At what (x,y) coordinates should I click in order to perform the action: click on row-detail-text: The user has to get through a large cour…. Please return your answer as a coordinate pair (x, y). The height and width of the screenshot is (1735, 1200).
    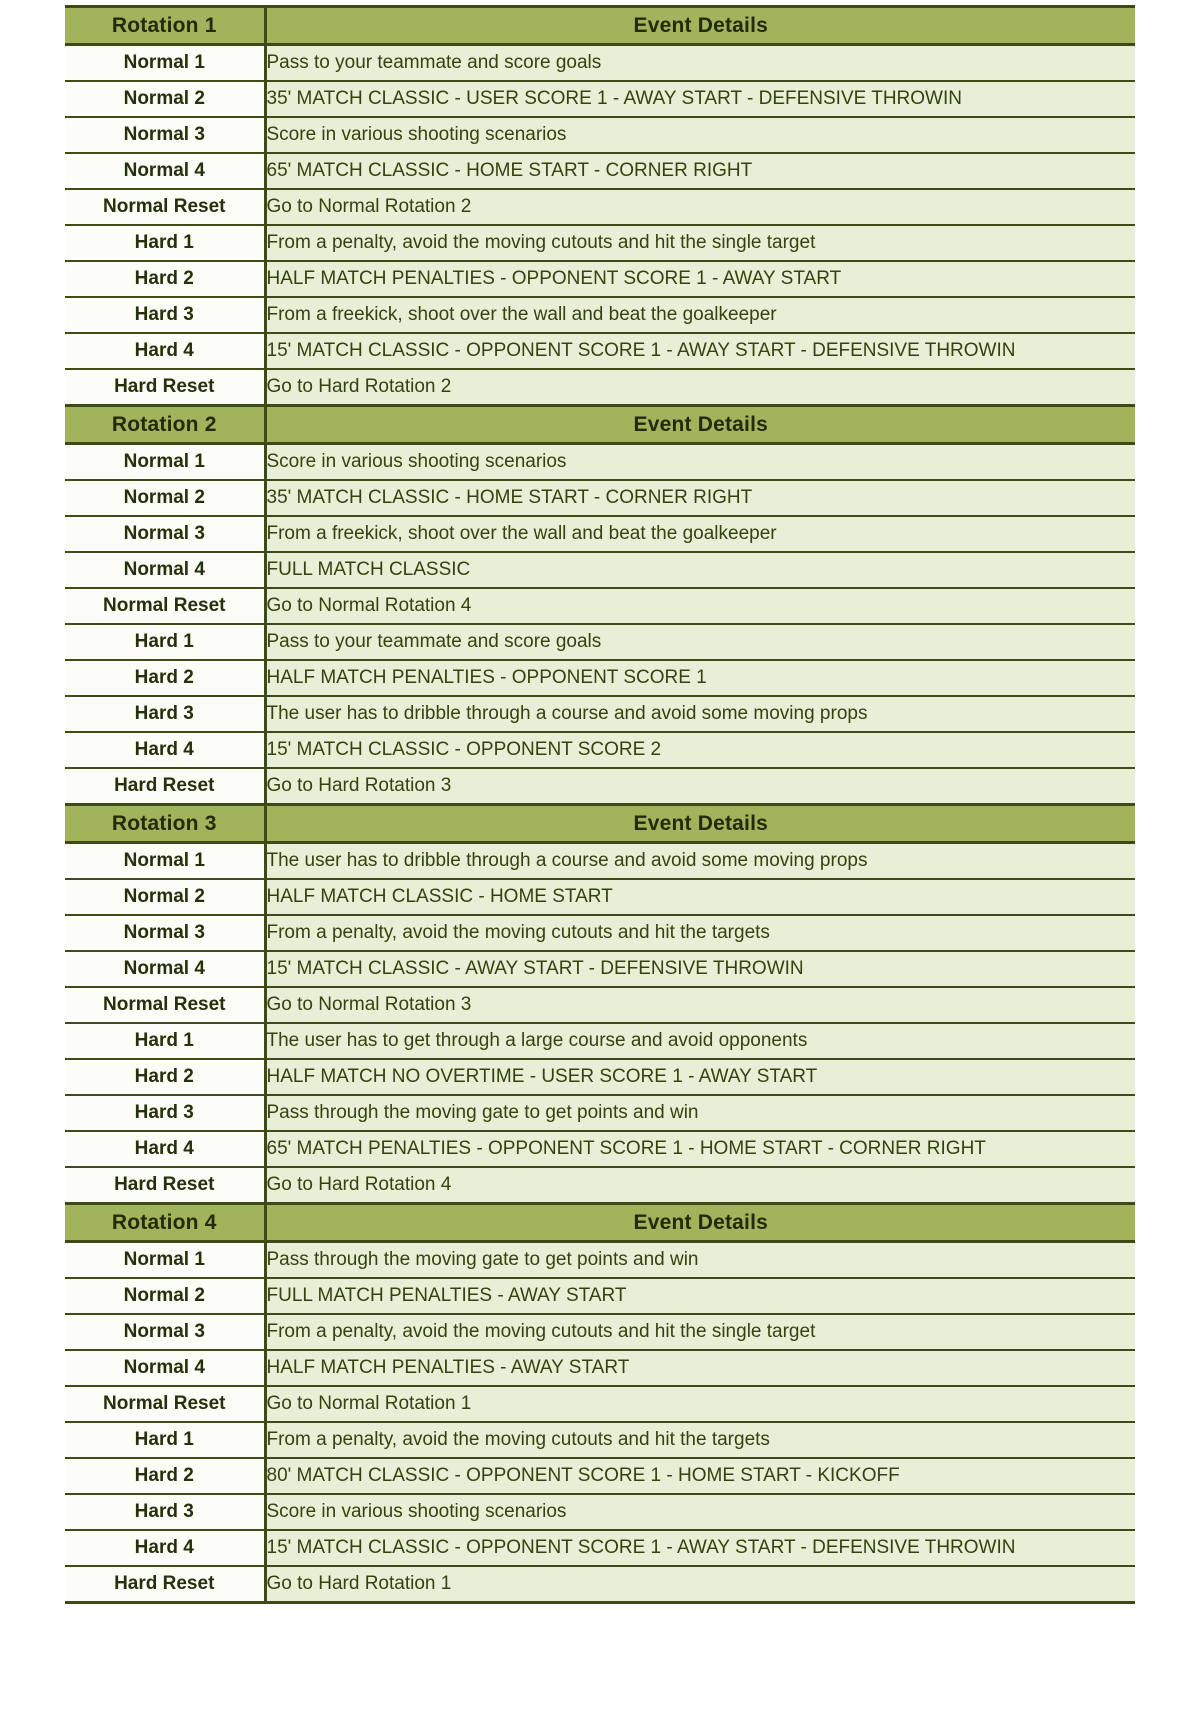
    Looking at the image, I should click on (537, 1040).